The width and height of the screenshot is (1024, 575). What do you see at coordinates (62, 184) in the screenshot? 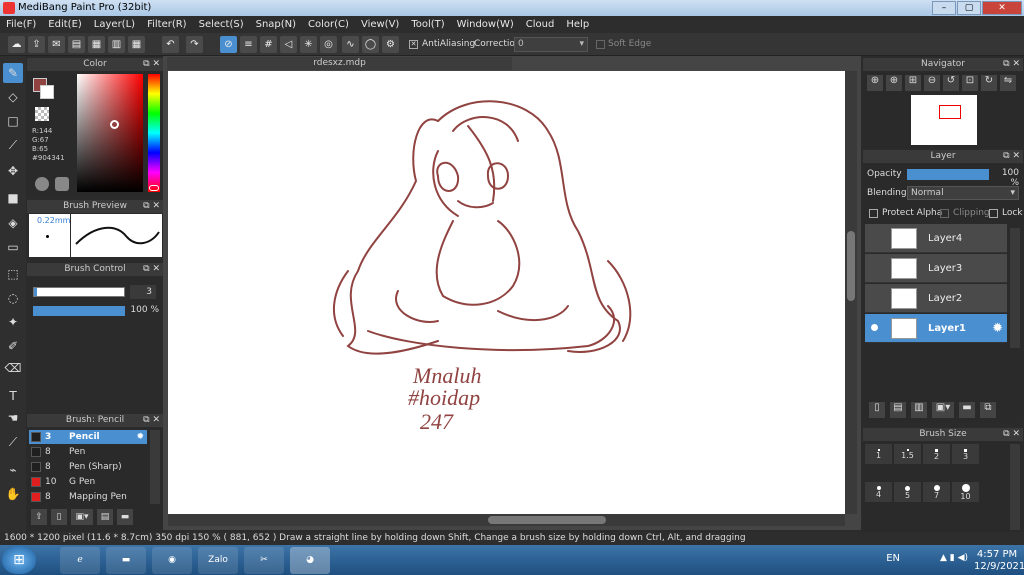
I see `color-history-icon` at bounding box center [62, 184].